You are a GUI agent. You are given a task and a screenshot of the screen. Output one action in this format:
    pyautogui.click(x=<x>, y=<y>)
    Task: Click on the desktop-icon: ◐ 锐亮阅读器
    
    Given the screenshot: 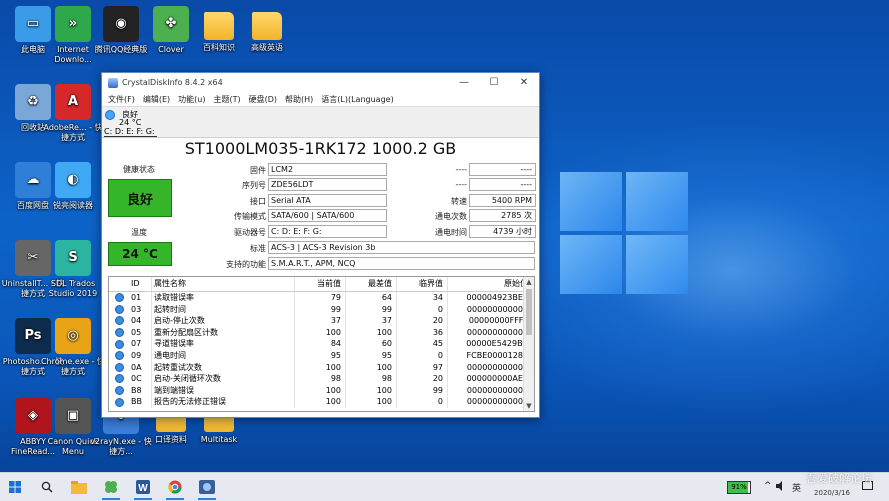 What is the action you would take?
    pyautogui.click(x=73, y=186)
    